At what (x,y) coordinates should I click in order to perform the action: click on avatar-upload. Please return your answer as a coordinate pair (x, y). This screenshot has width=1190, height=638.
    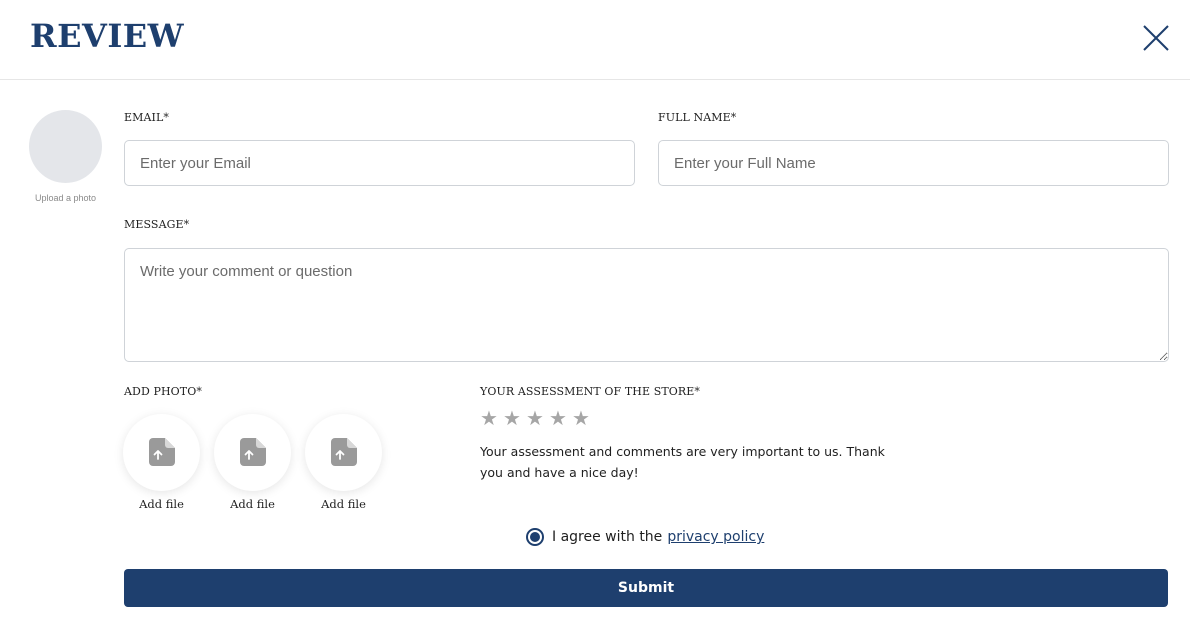
    Looking at the image, I should click on (65, 146).